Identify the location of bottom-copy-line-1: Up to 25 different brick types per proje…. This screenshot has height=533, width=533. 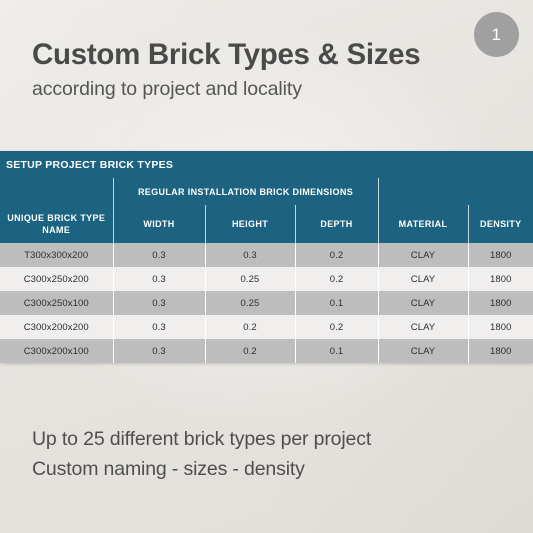
(202, 439).